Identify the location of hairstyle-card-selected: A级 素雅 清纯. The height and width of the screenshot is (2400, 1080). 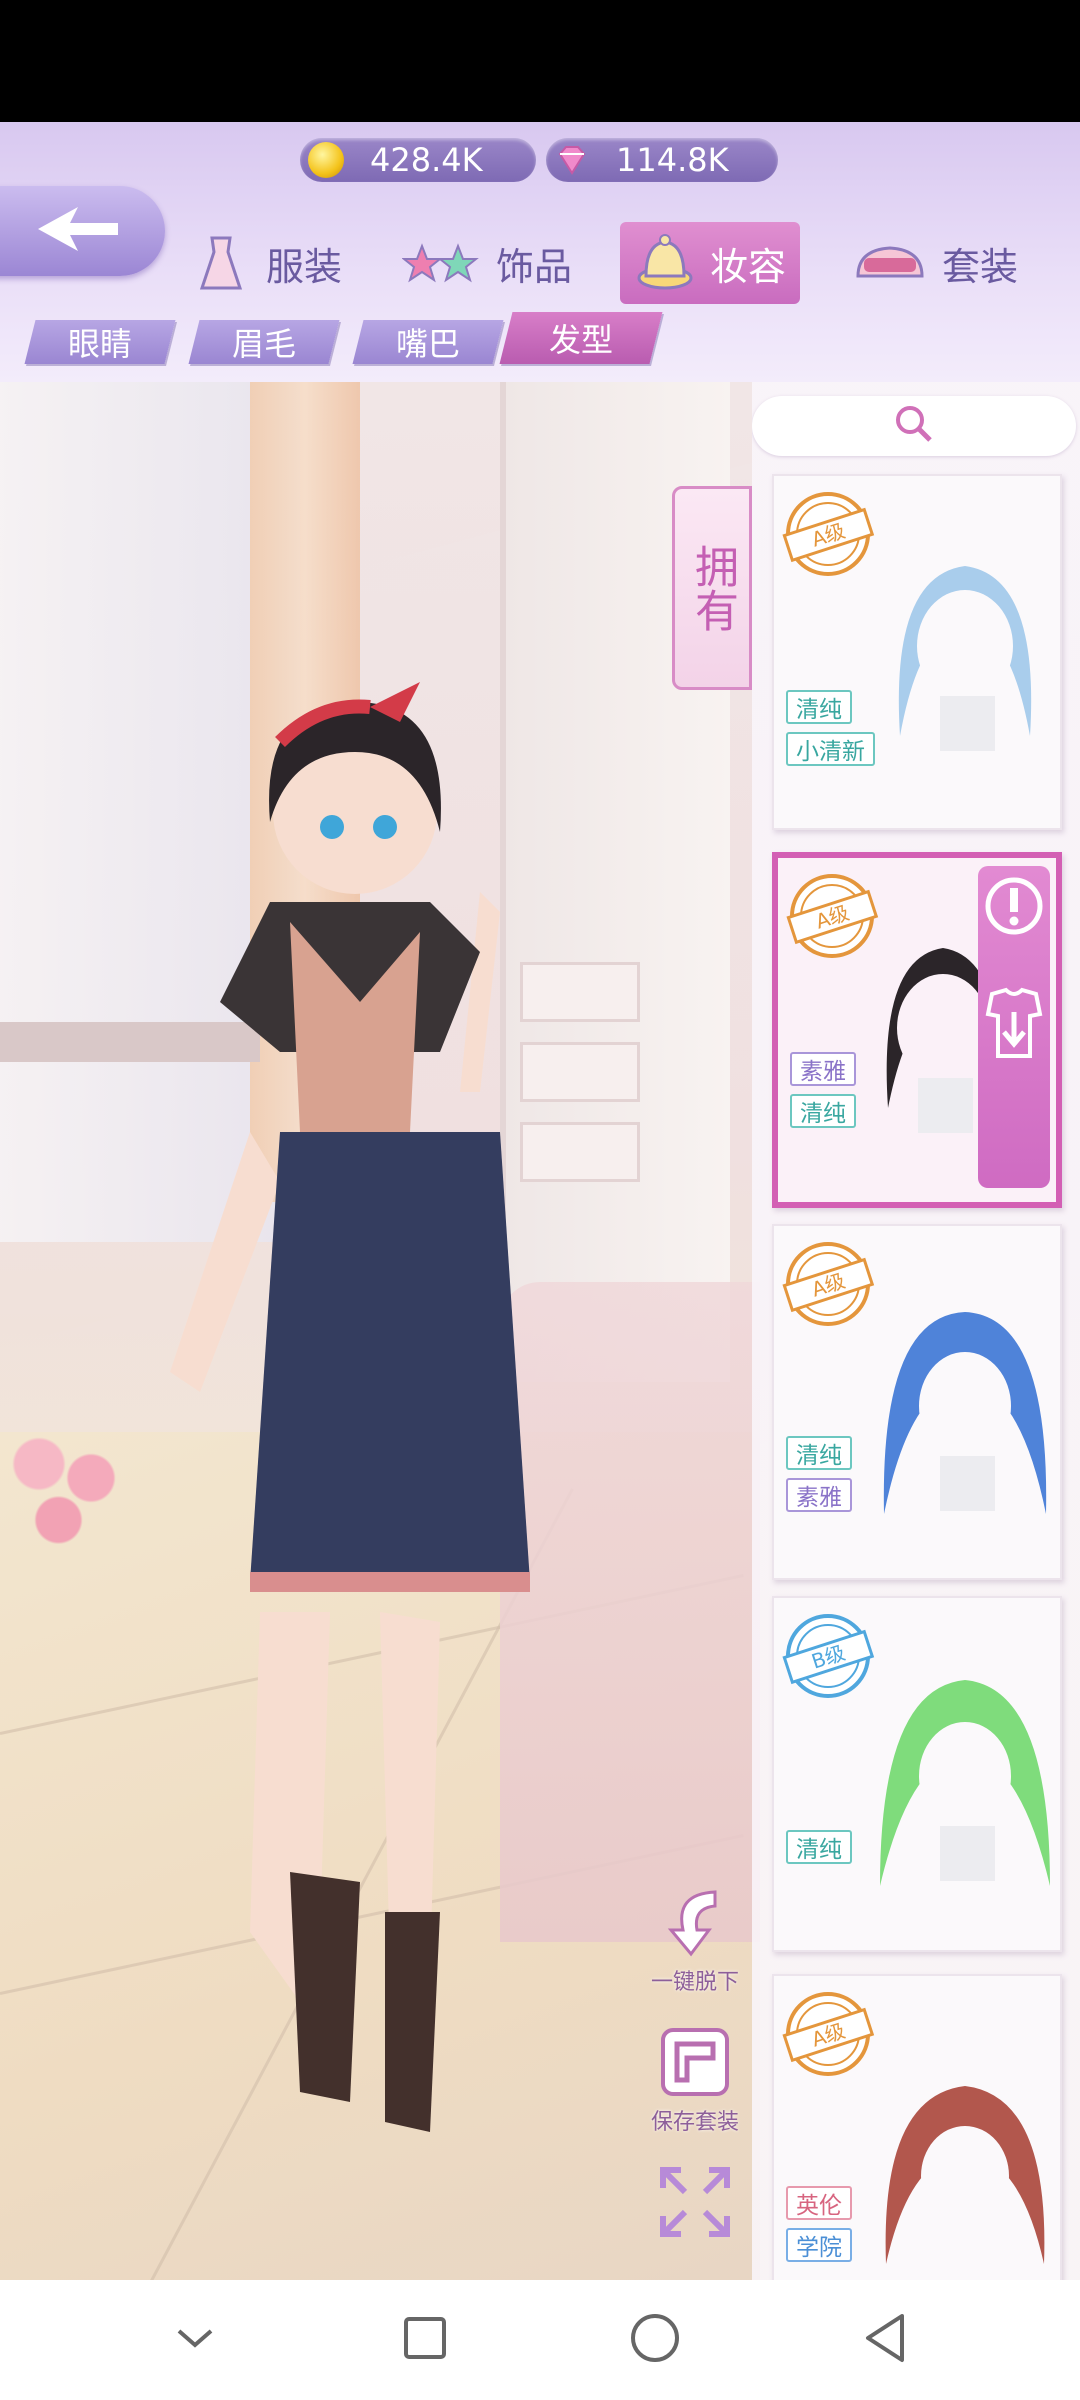
(917, 1030).